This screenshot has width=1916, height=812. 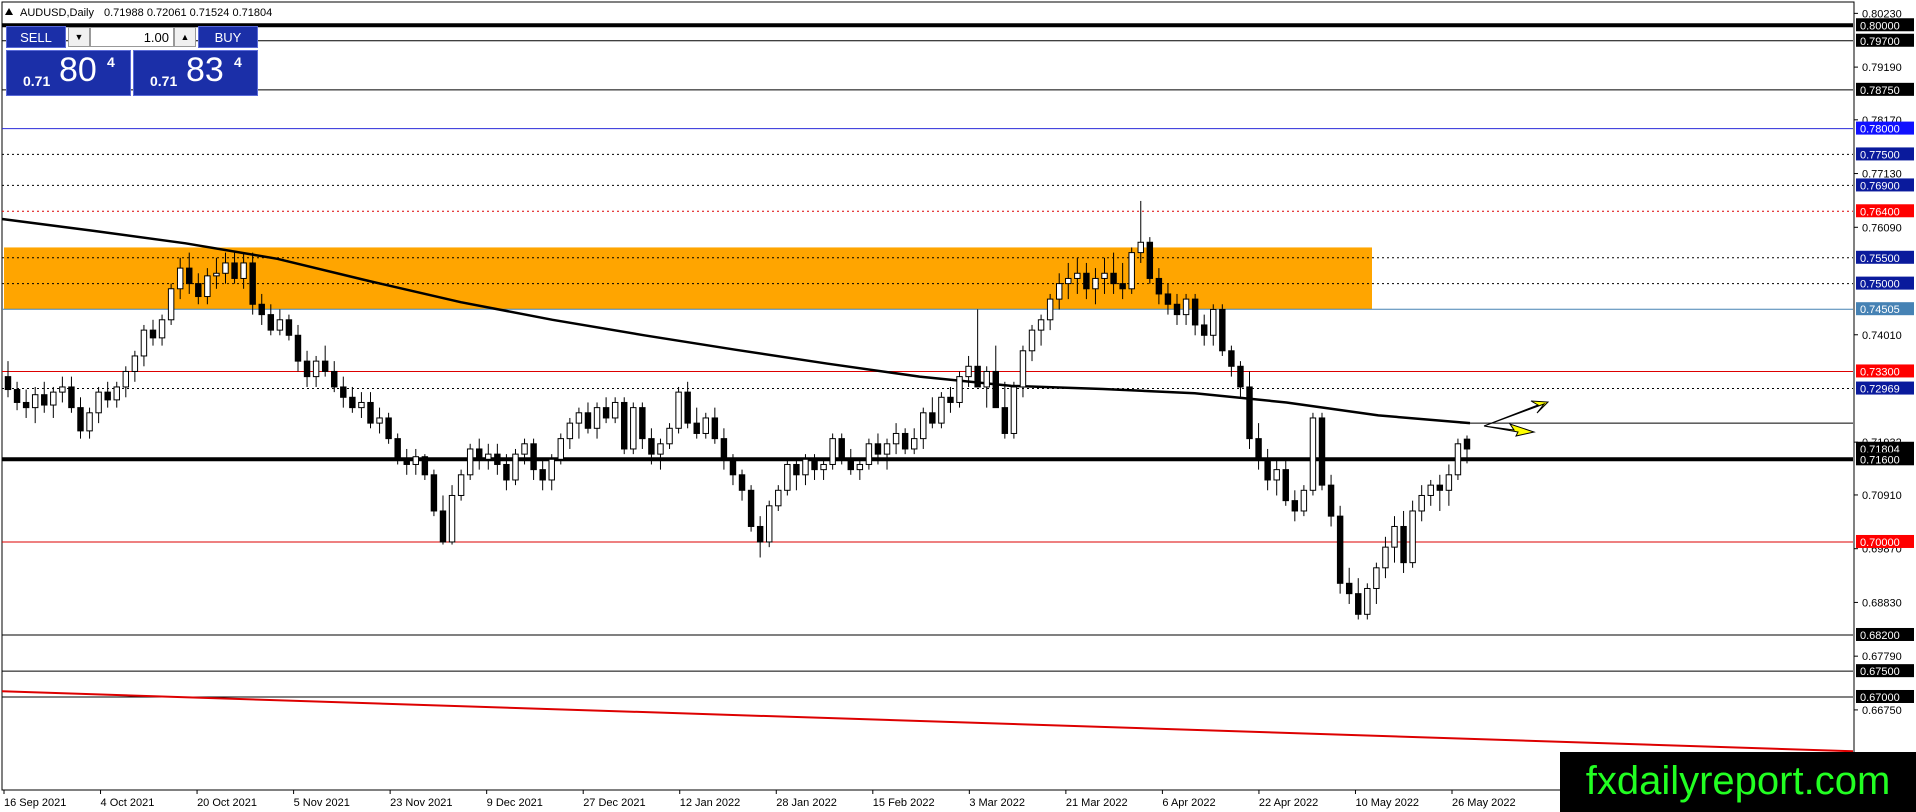 What do you see at coordinates (132, 37) in the screenshot?
I see `quantity-input` at bounding box center [132, 37].